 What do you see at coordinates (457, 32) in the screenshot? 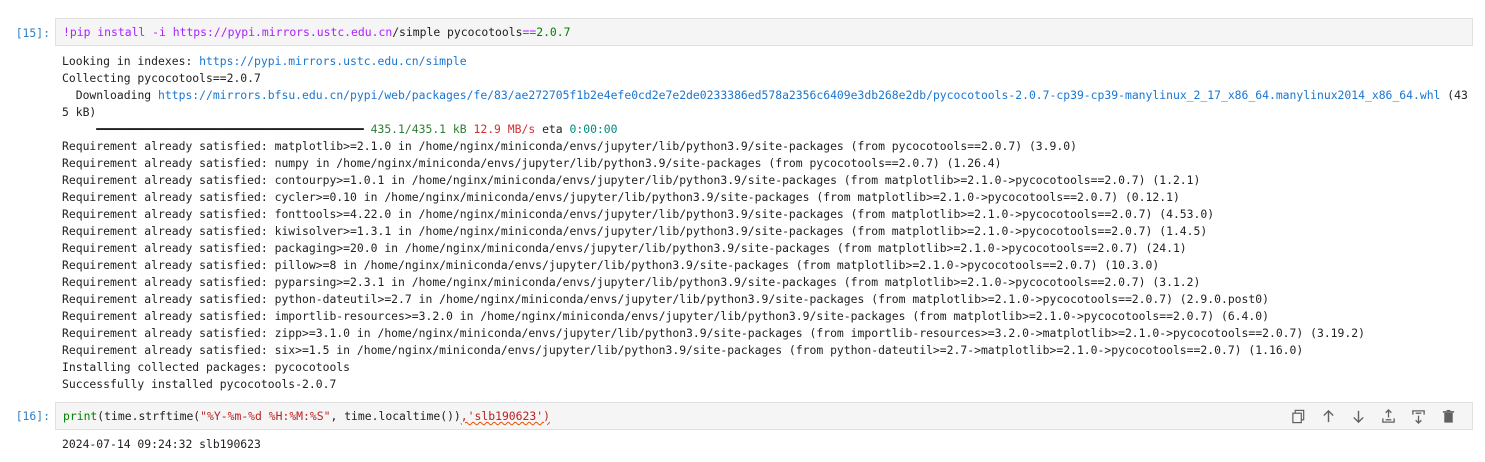
I see `code-path: /simple pycocotools` at bounding box center [457, 32].